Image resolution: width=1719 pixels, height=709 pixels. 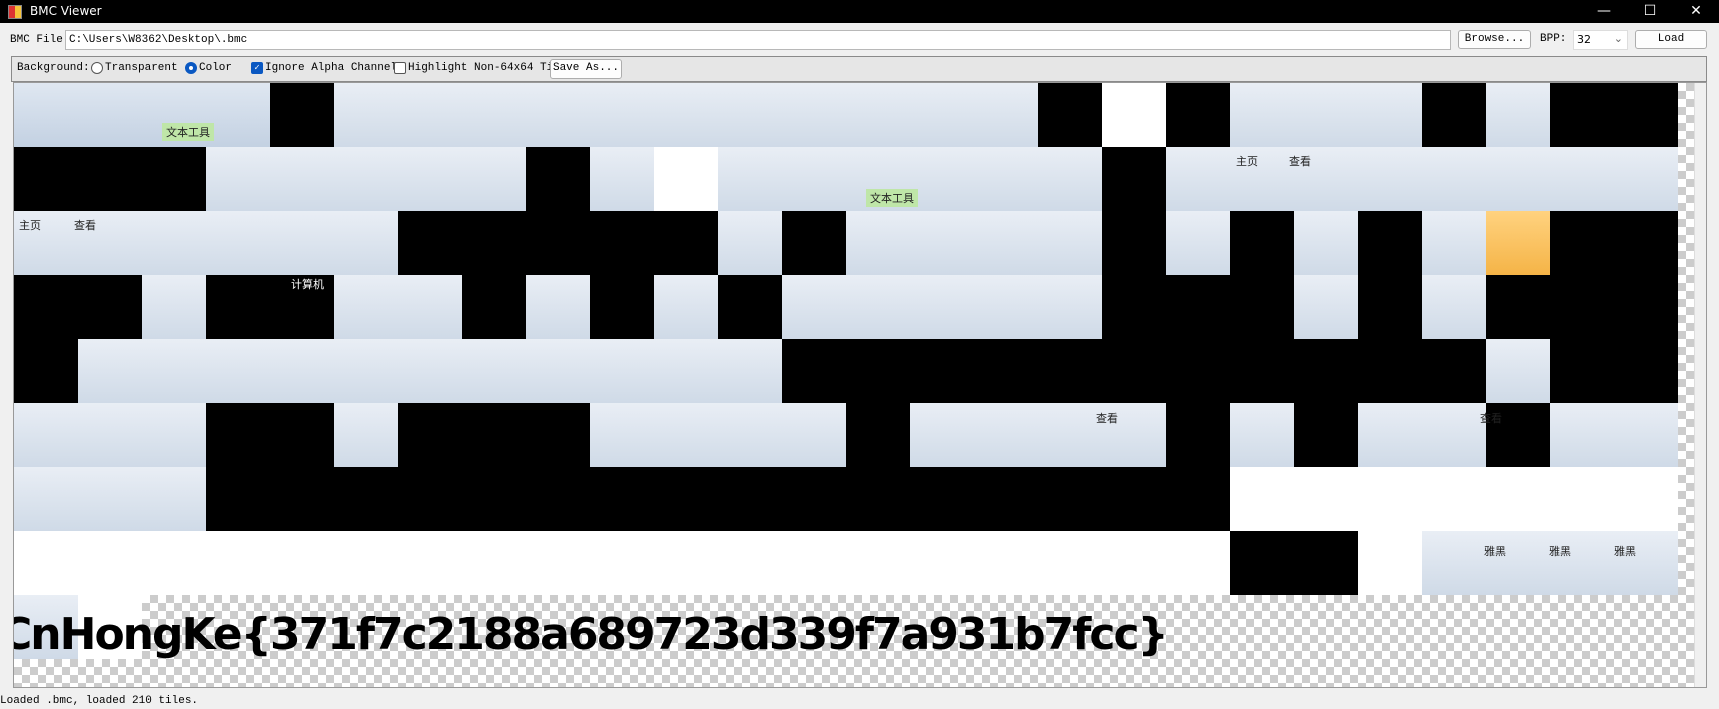 I want to click on file-path-input: C:\Users\W8362\Desktop\.bmc, so click(x=758, y=40).